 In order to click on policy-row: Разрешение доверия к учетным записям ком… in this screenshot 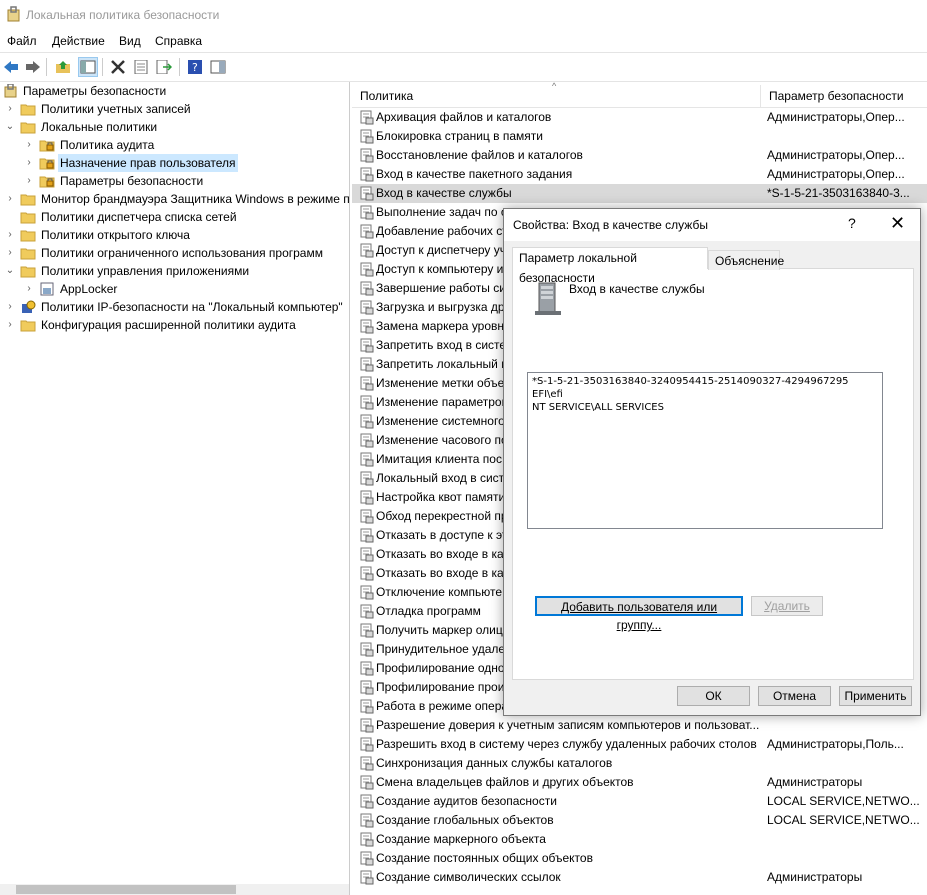, I will do `click(639, 725)`.